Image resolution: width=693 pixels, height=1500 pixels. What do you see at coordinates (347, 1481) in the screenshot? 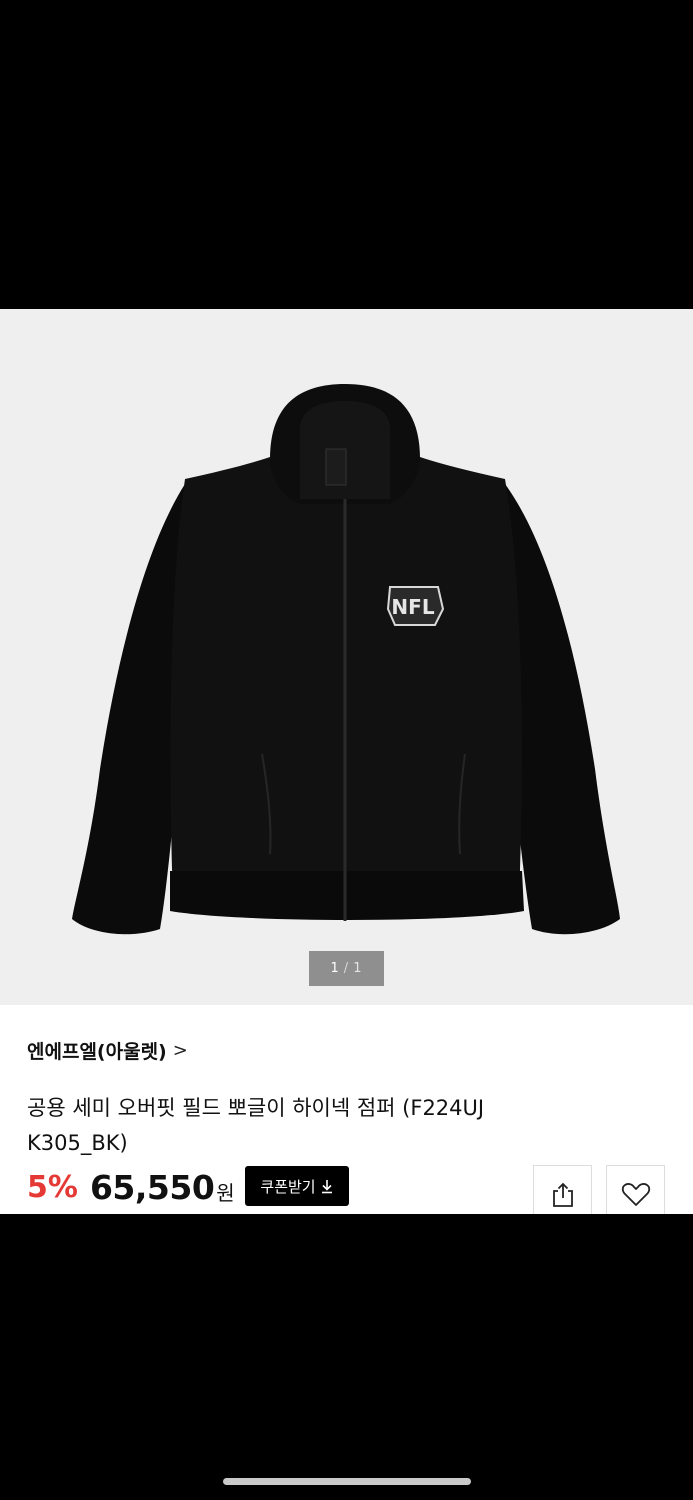
I see `home-indicator` at bounding box center [347, 1481].